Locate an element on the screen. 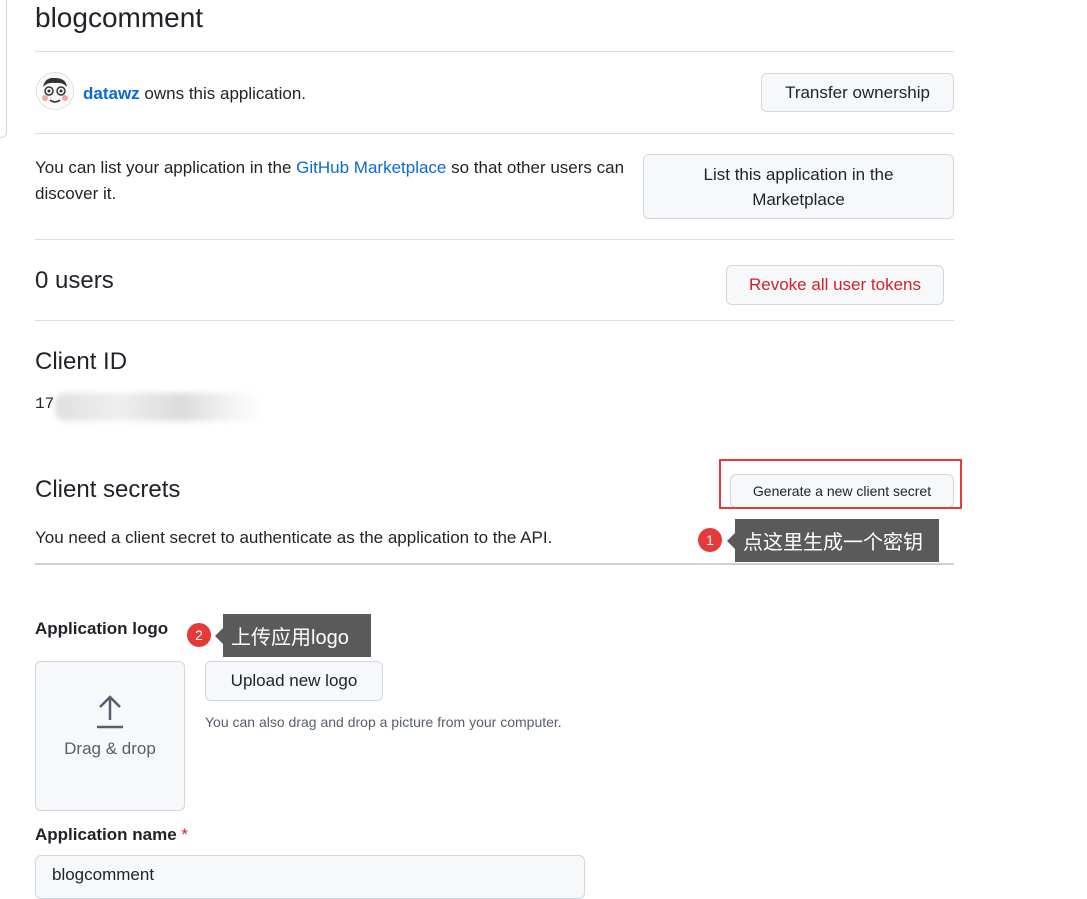 This screenshot has height=899, width=1087. list-in-marketplace-button: List this application in the Marketplace is located at coordinates (798, 186).